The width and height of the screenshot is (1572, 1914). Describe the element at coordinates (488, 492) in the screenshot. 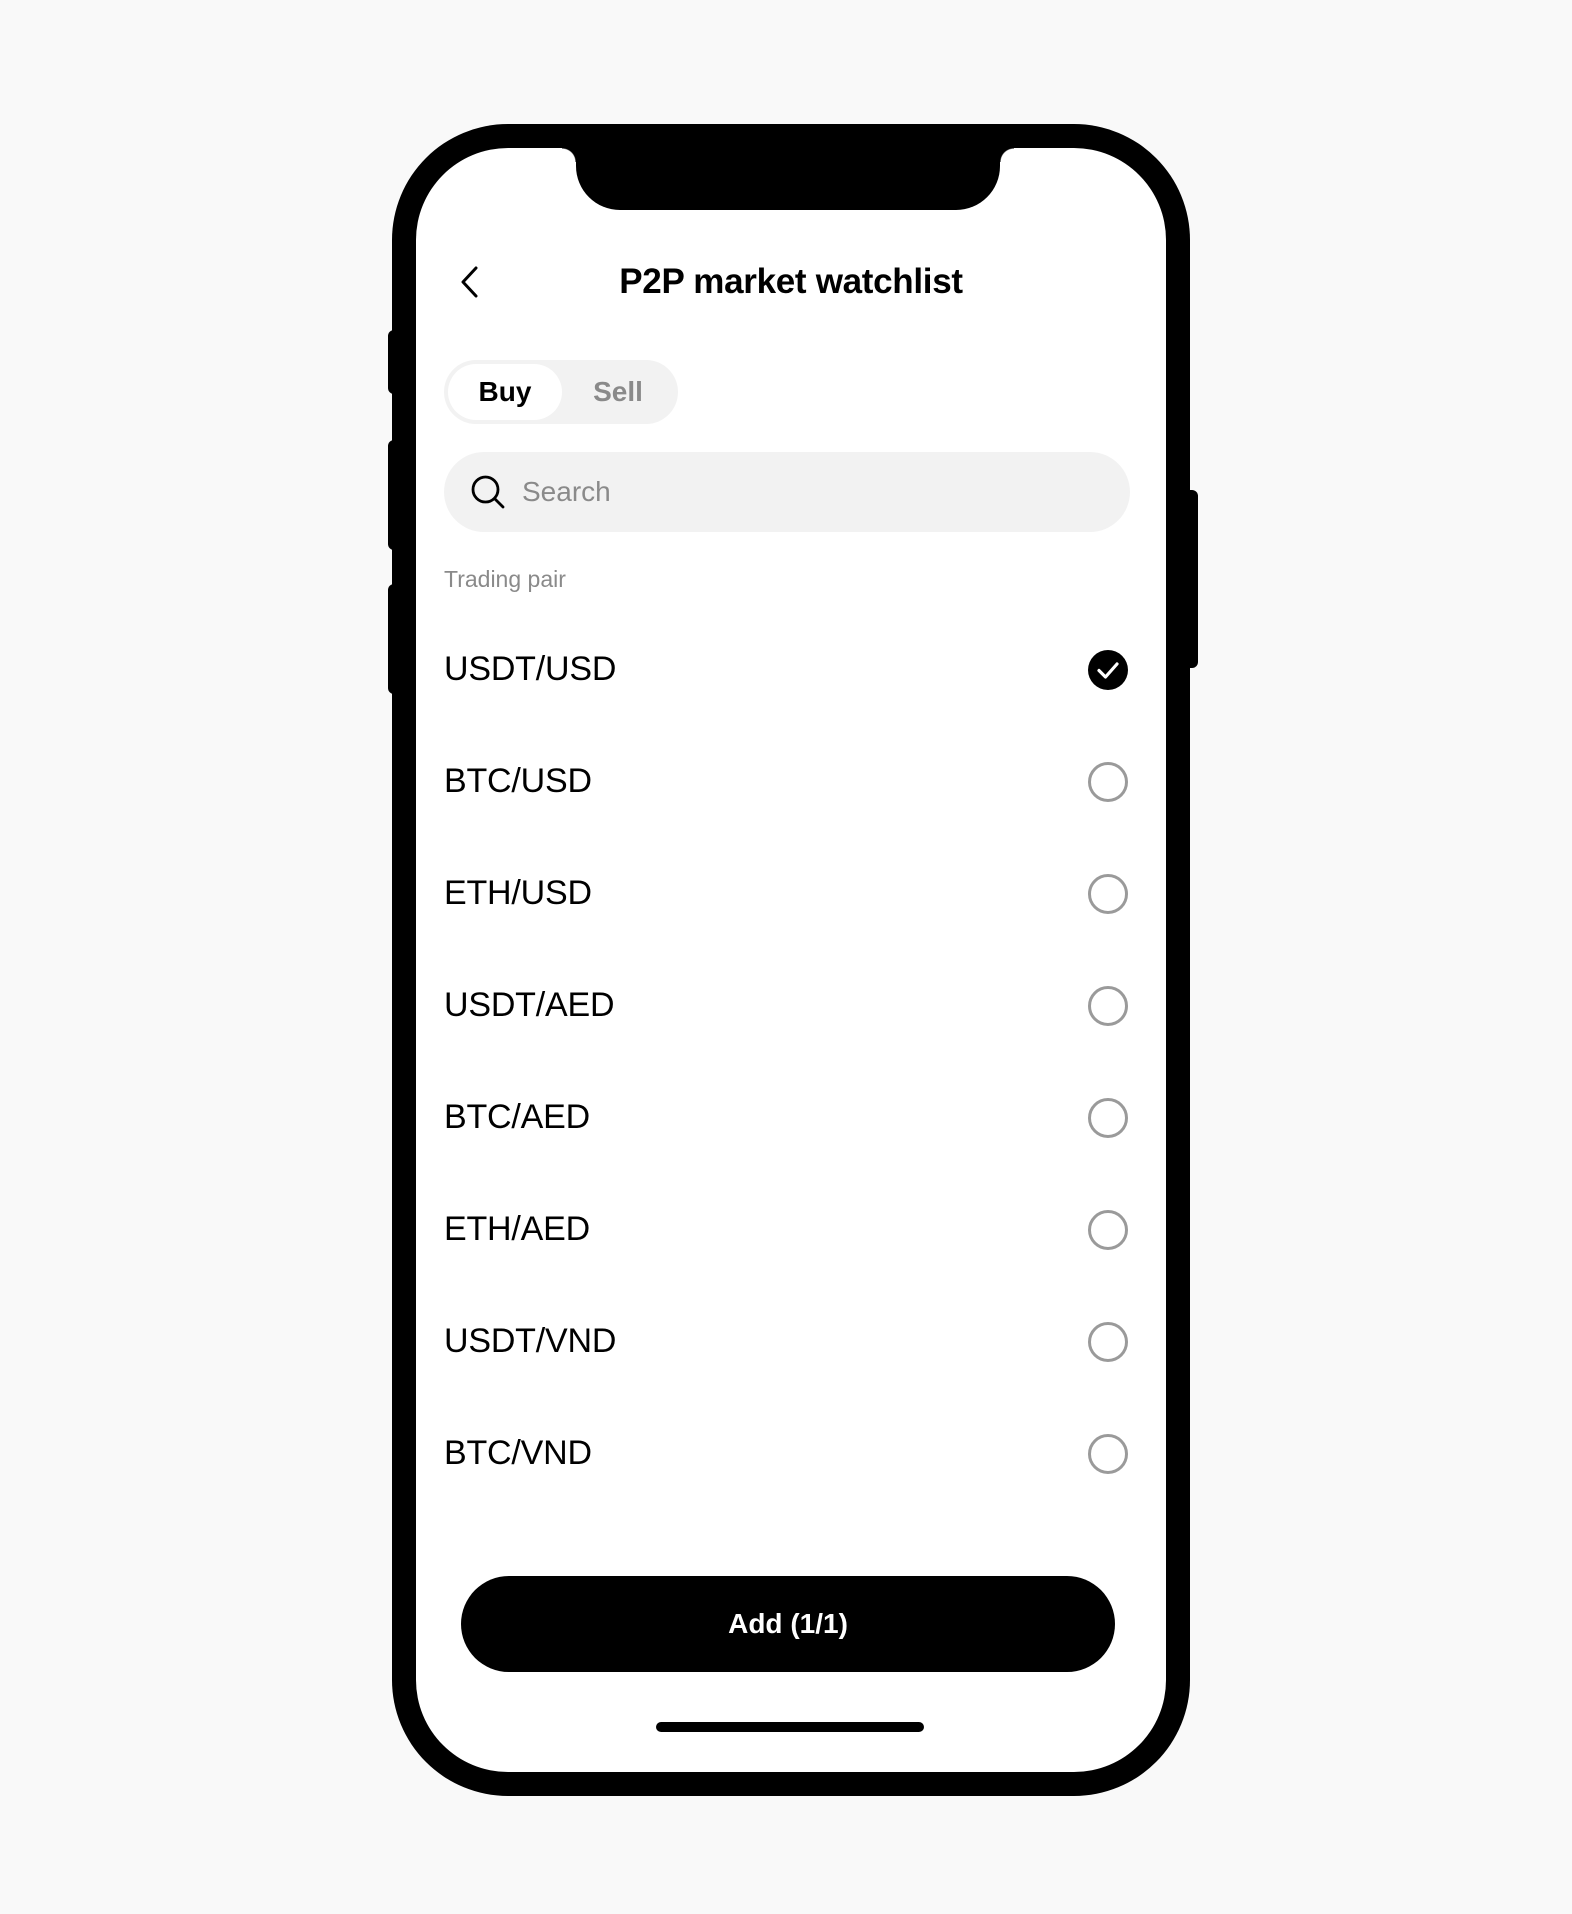

I see `search-icon` at that location.